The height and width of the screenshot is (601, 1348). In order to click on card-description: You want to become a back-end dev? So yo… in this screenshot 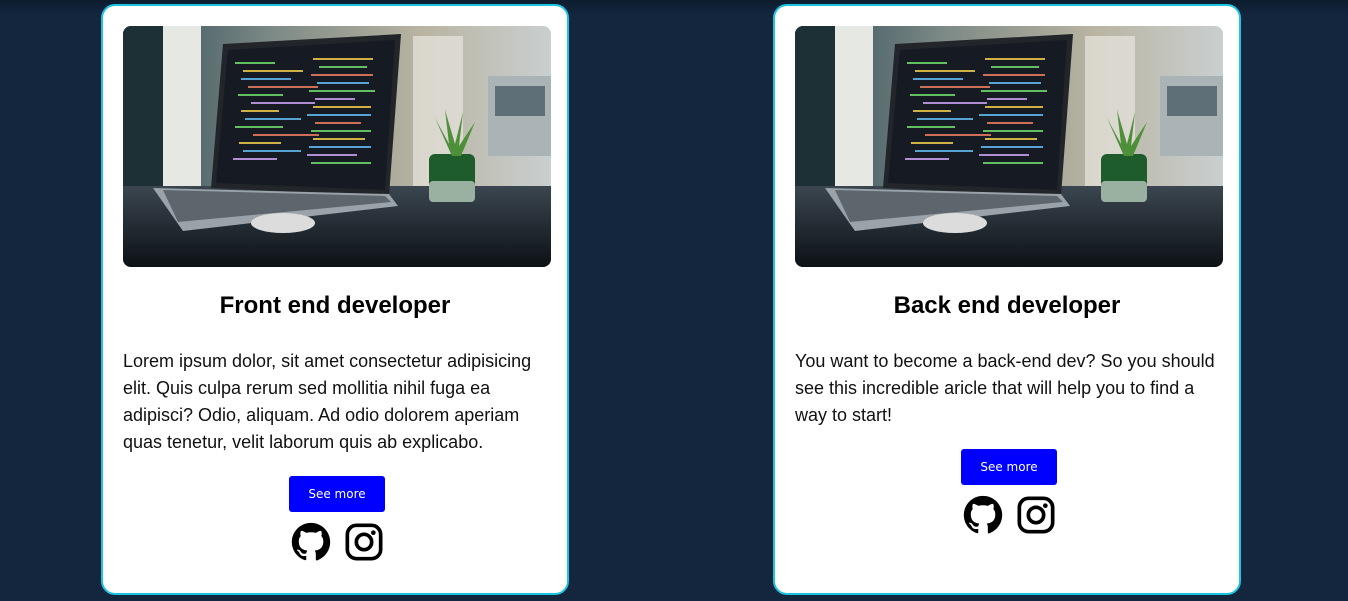, I will do `click(1005, 388)`.